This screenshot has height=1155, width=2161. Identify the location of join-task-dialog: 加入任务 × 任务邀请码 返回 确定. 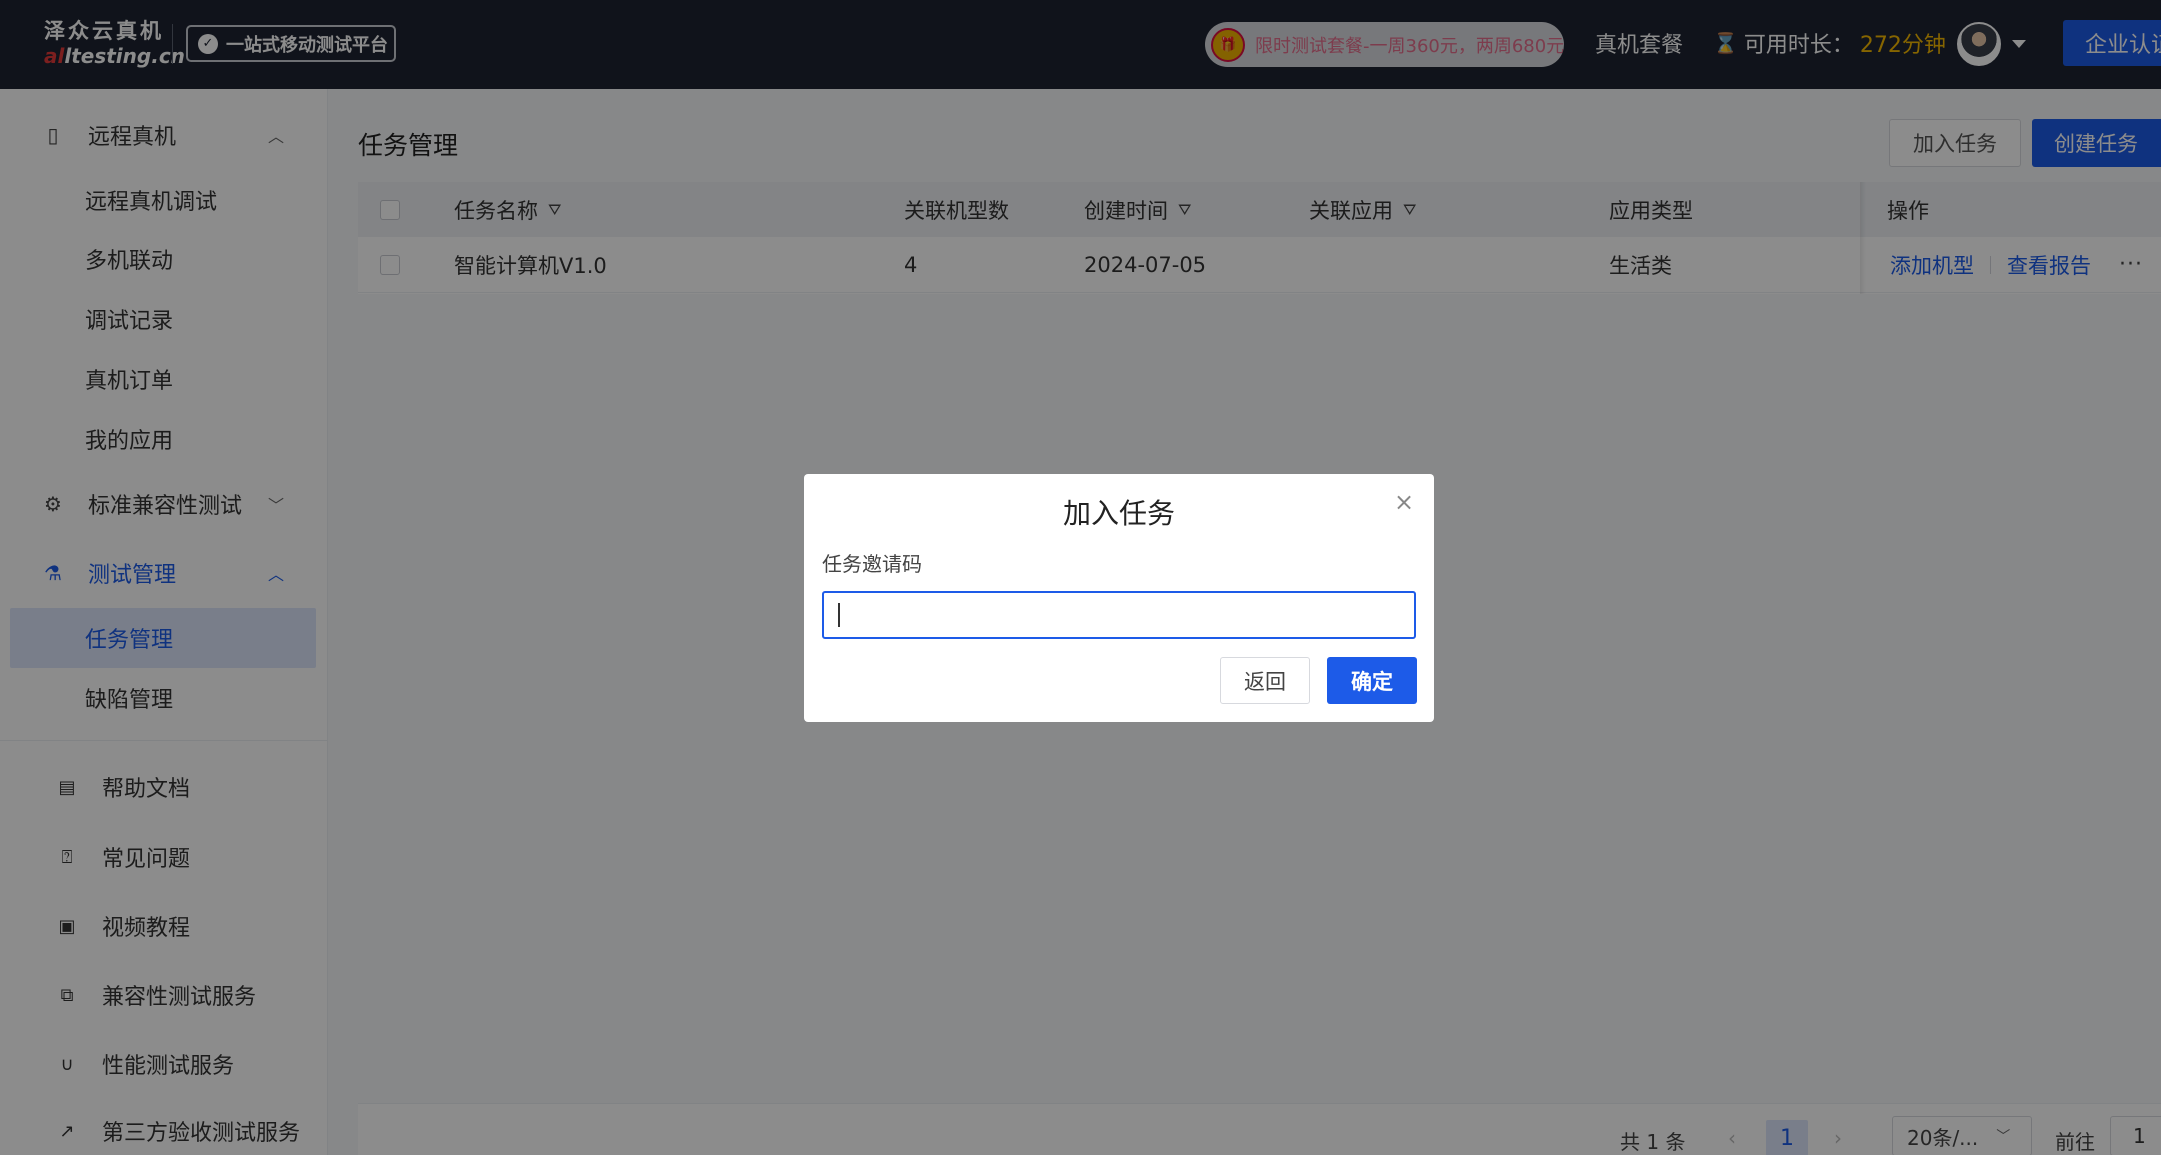
(1119, 598).